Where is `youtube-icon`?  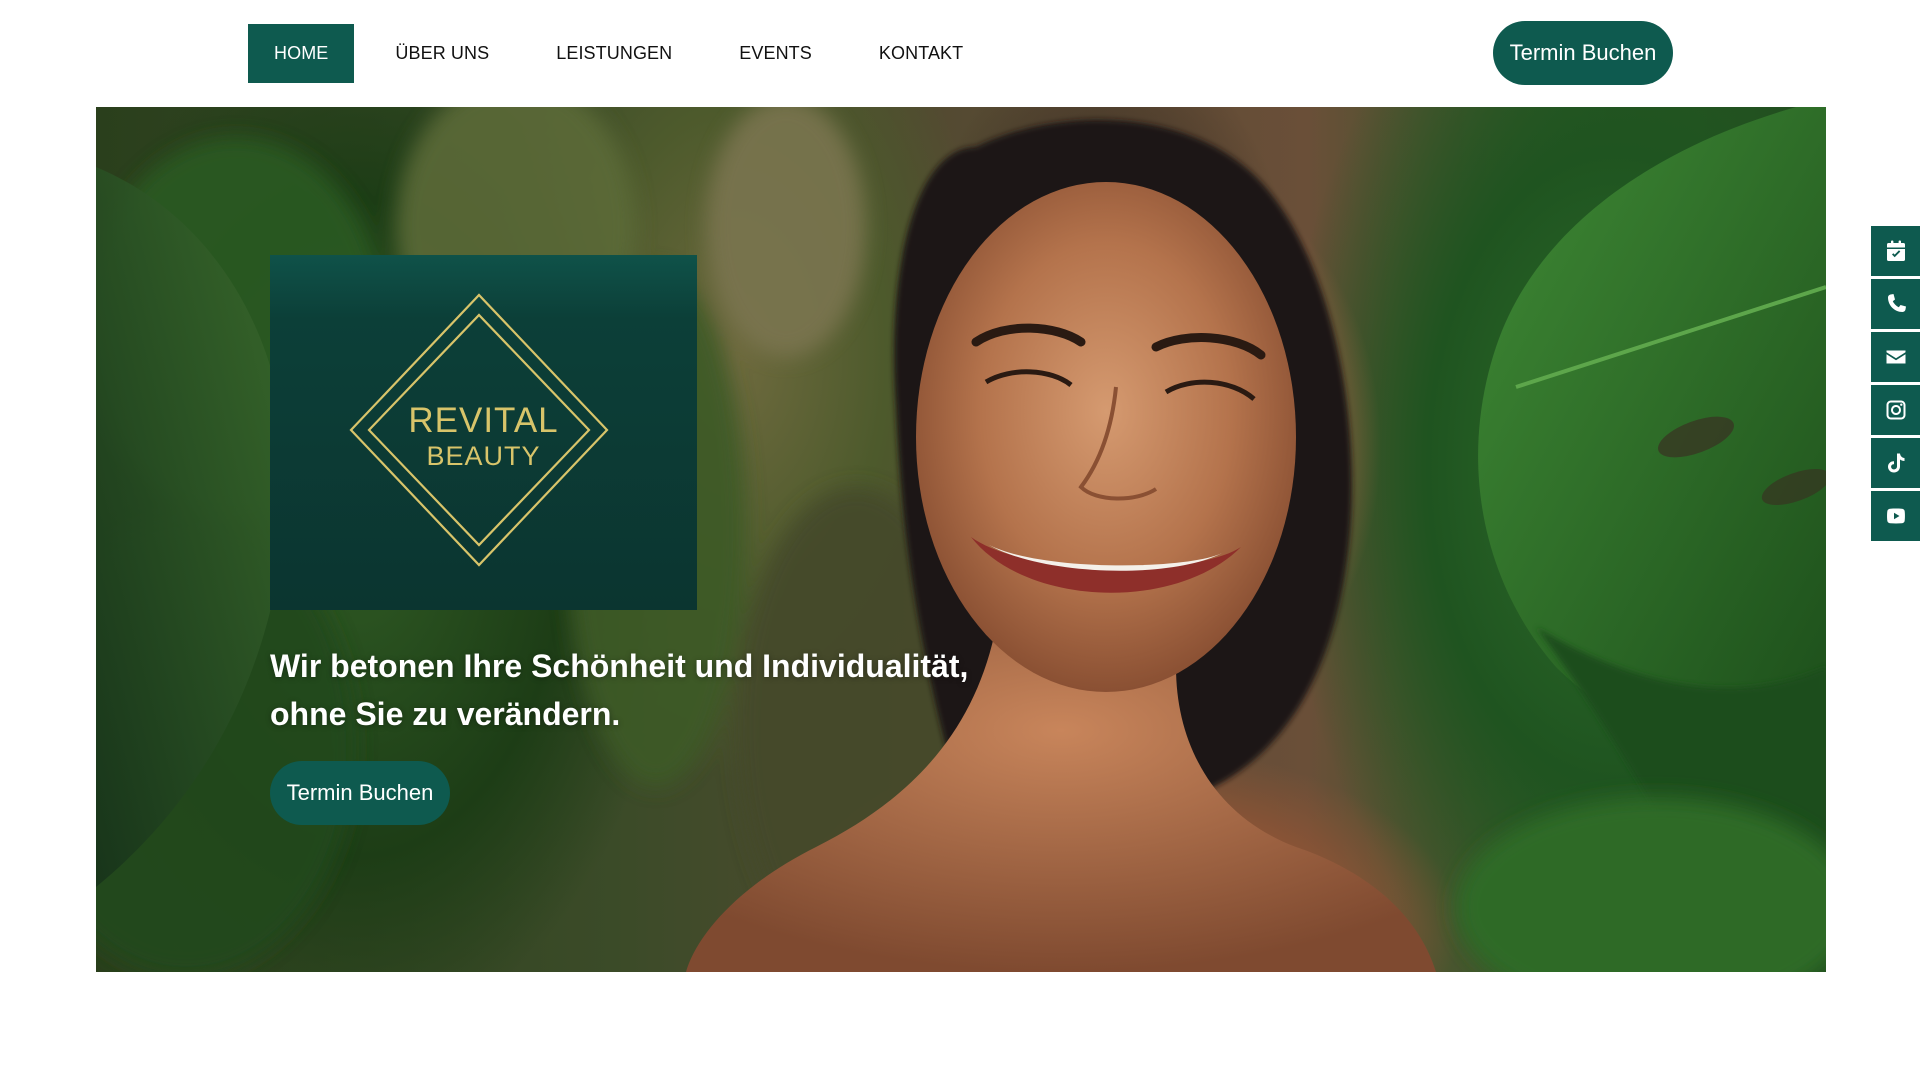
youtube-icon is located at coordinates (1895, 516).